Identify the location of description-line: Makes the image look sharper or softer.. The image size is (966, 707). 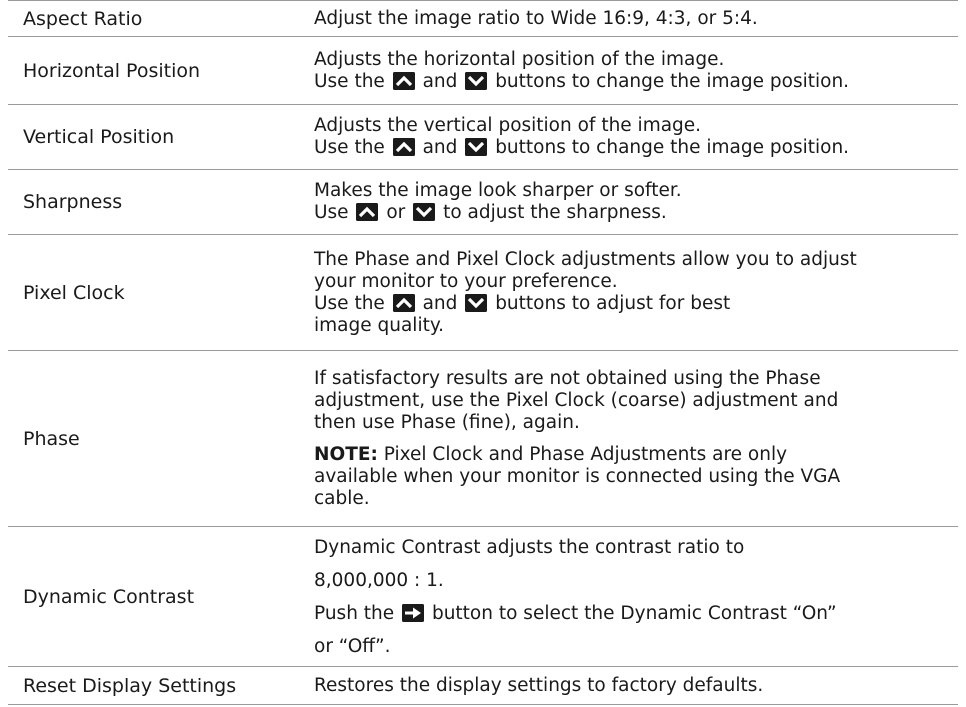
(498, 190).